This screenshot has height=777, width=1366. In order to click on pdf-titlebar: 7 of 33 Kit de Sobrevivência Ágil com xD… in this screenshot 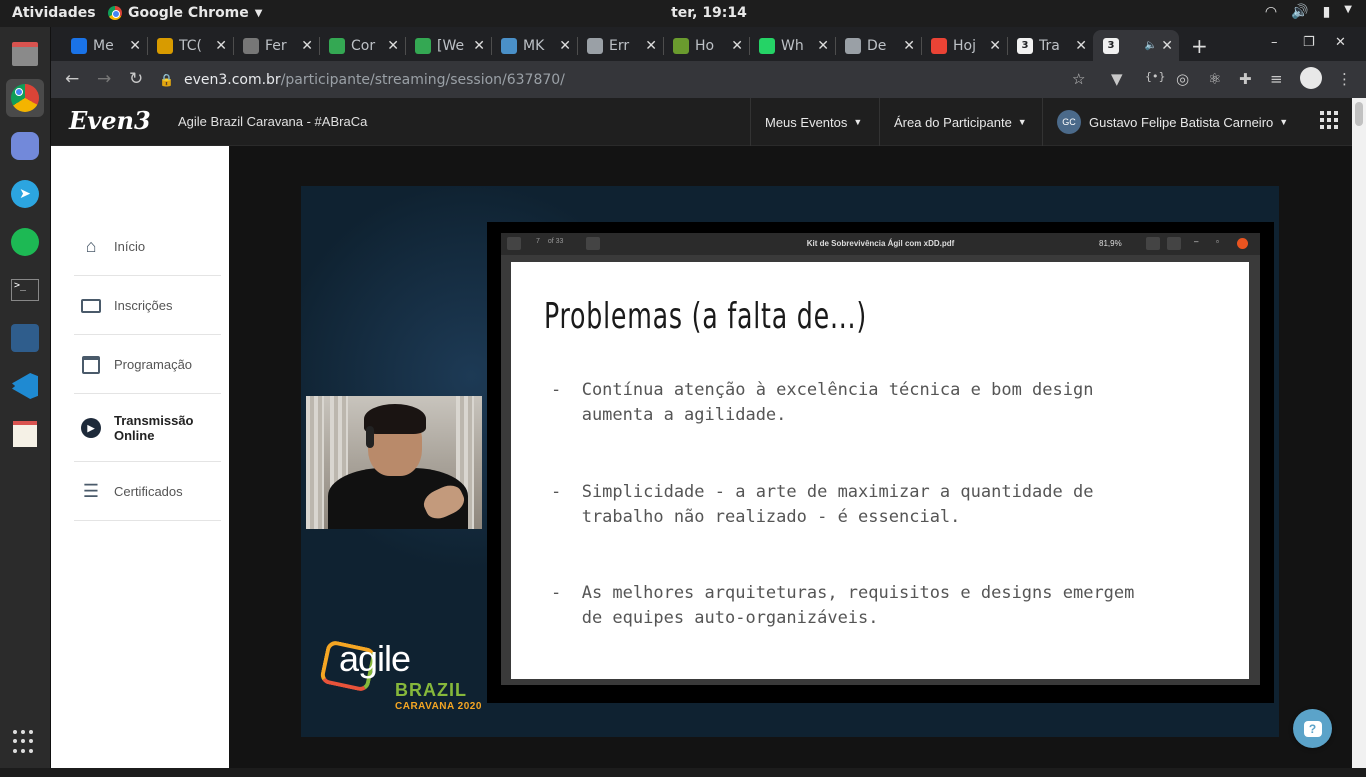, I will do `click(880, 244)`.